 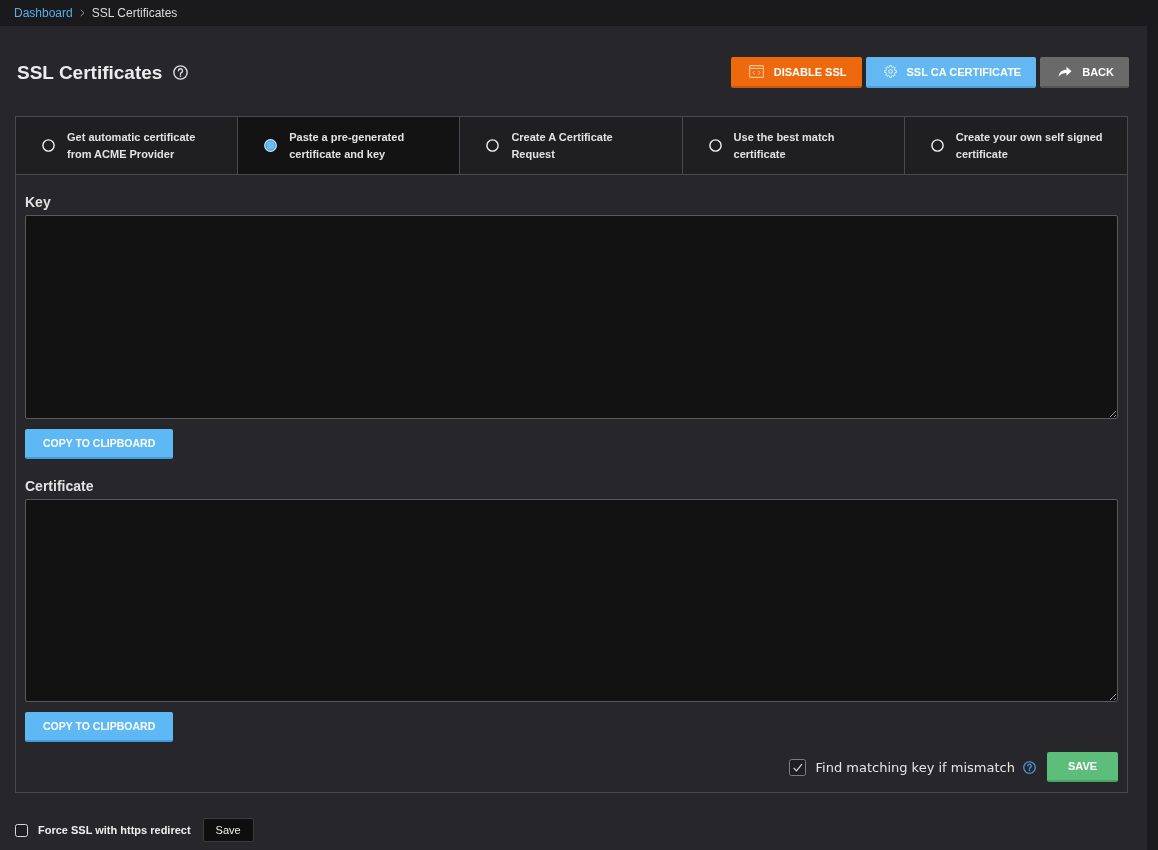 What do you see at coordinates (349, 145) in the screenshot?
I see `option-tab: Paste a pre-generated certificate and key` at bounding box center [349, 145].